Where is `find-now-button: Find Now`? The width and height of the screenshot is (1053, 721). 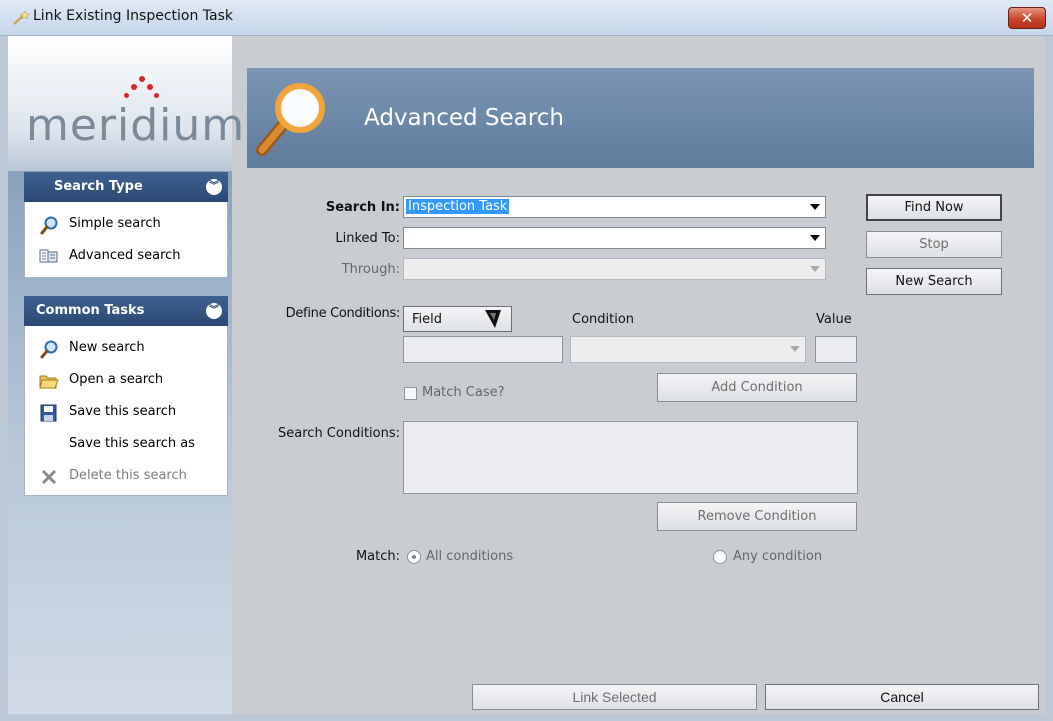 find-now-button: Find Now is located at coordinates (934, 207).